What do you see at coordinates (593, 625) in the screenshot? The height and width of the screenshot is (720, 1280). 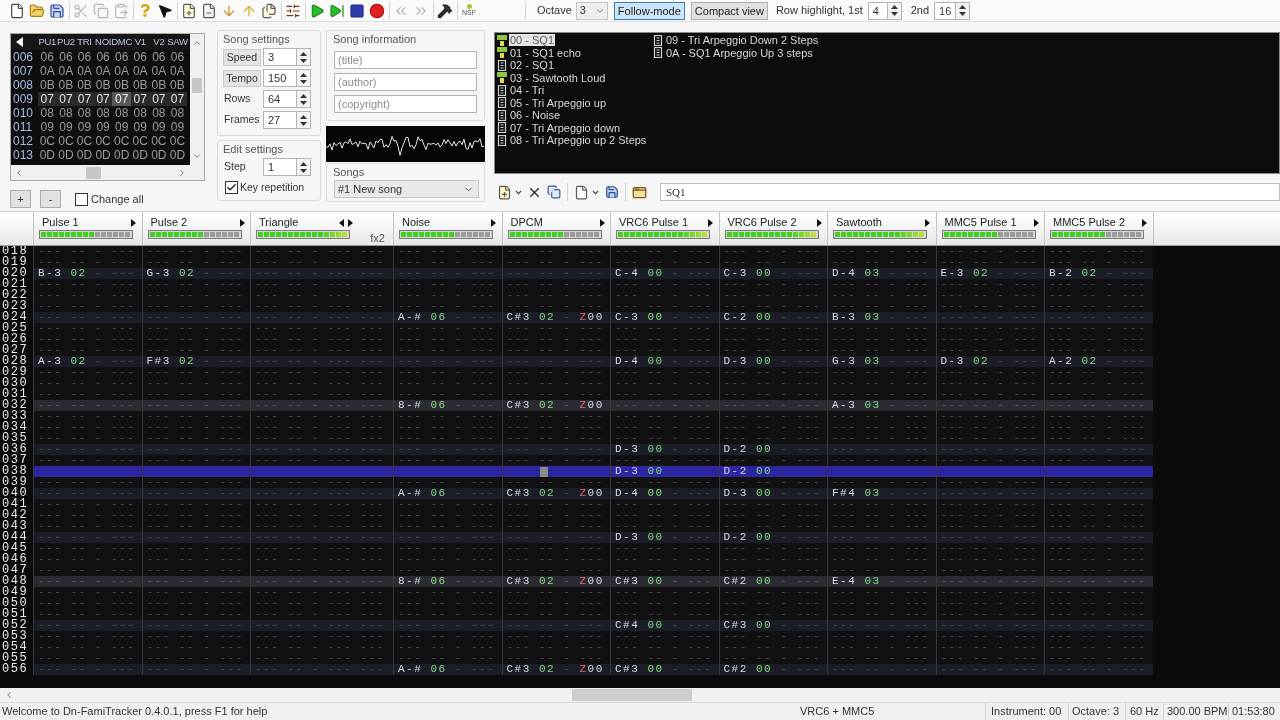 I see `pattern-row: --- -- - --- --- -- - --- --- -- - --- --- --- -- - --- --- -- - --- C#4 00 - --- C#3 00 - --- --- -- - --- --- -- - --- --- -- - ---` at bounding box center [593, 625].